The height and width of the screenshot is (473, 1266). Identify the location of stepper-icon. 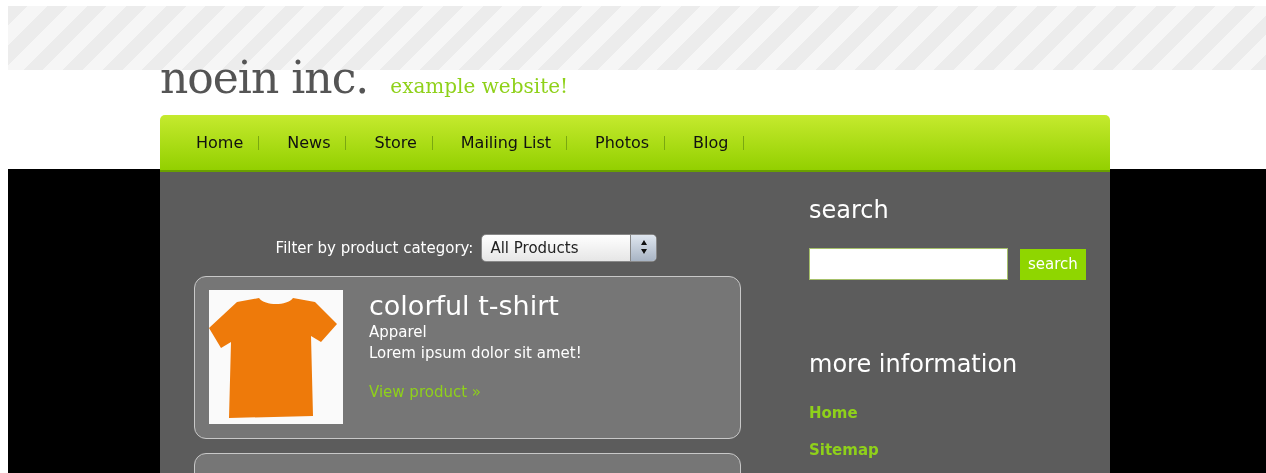
(643, 247).